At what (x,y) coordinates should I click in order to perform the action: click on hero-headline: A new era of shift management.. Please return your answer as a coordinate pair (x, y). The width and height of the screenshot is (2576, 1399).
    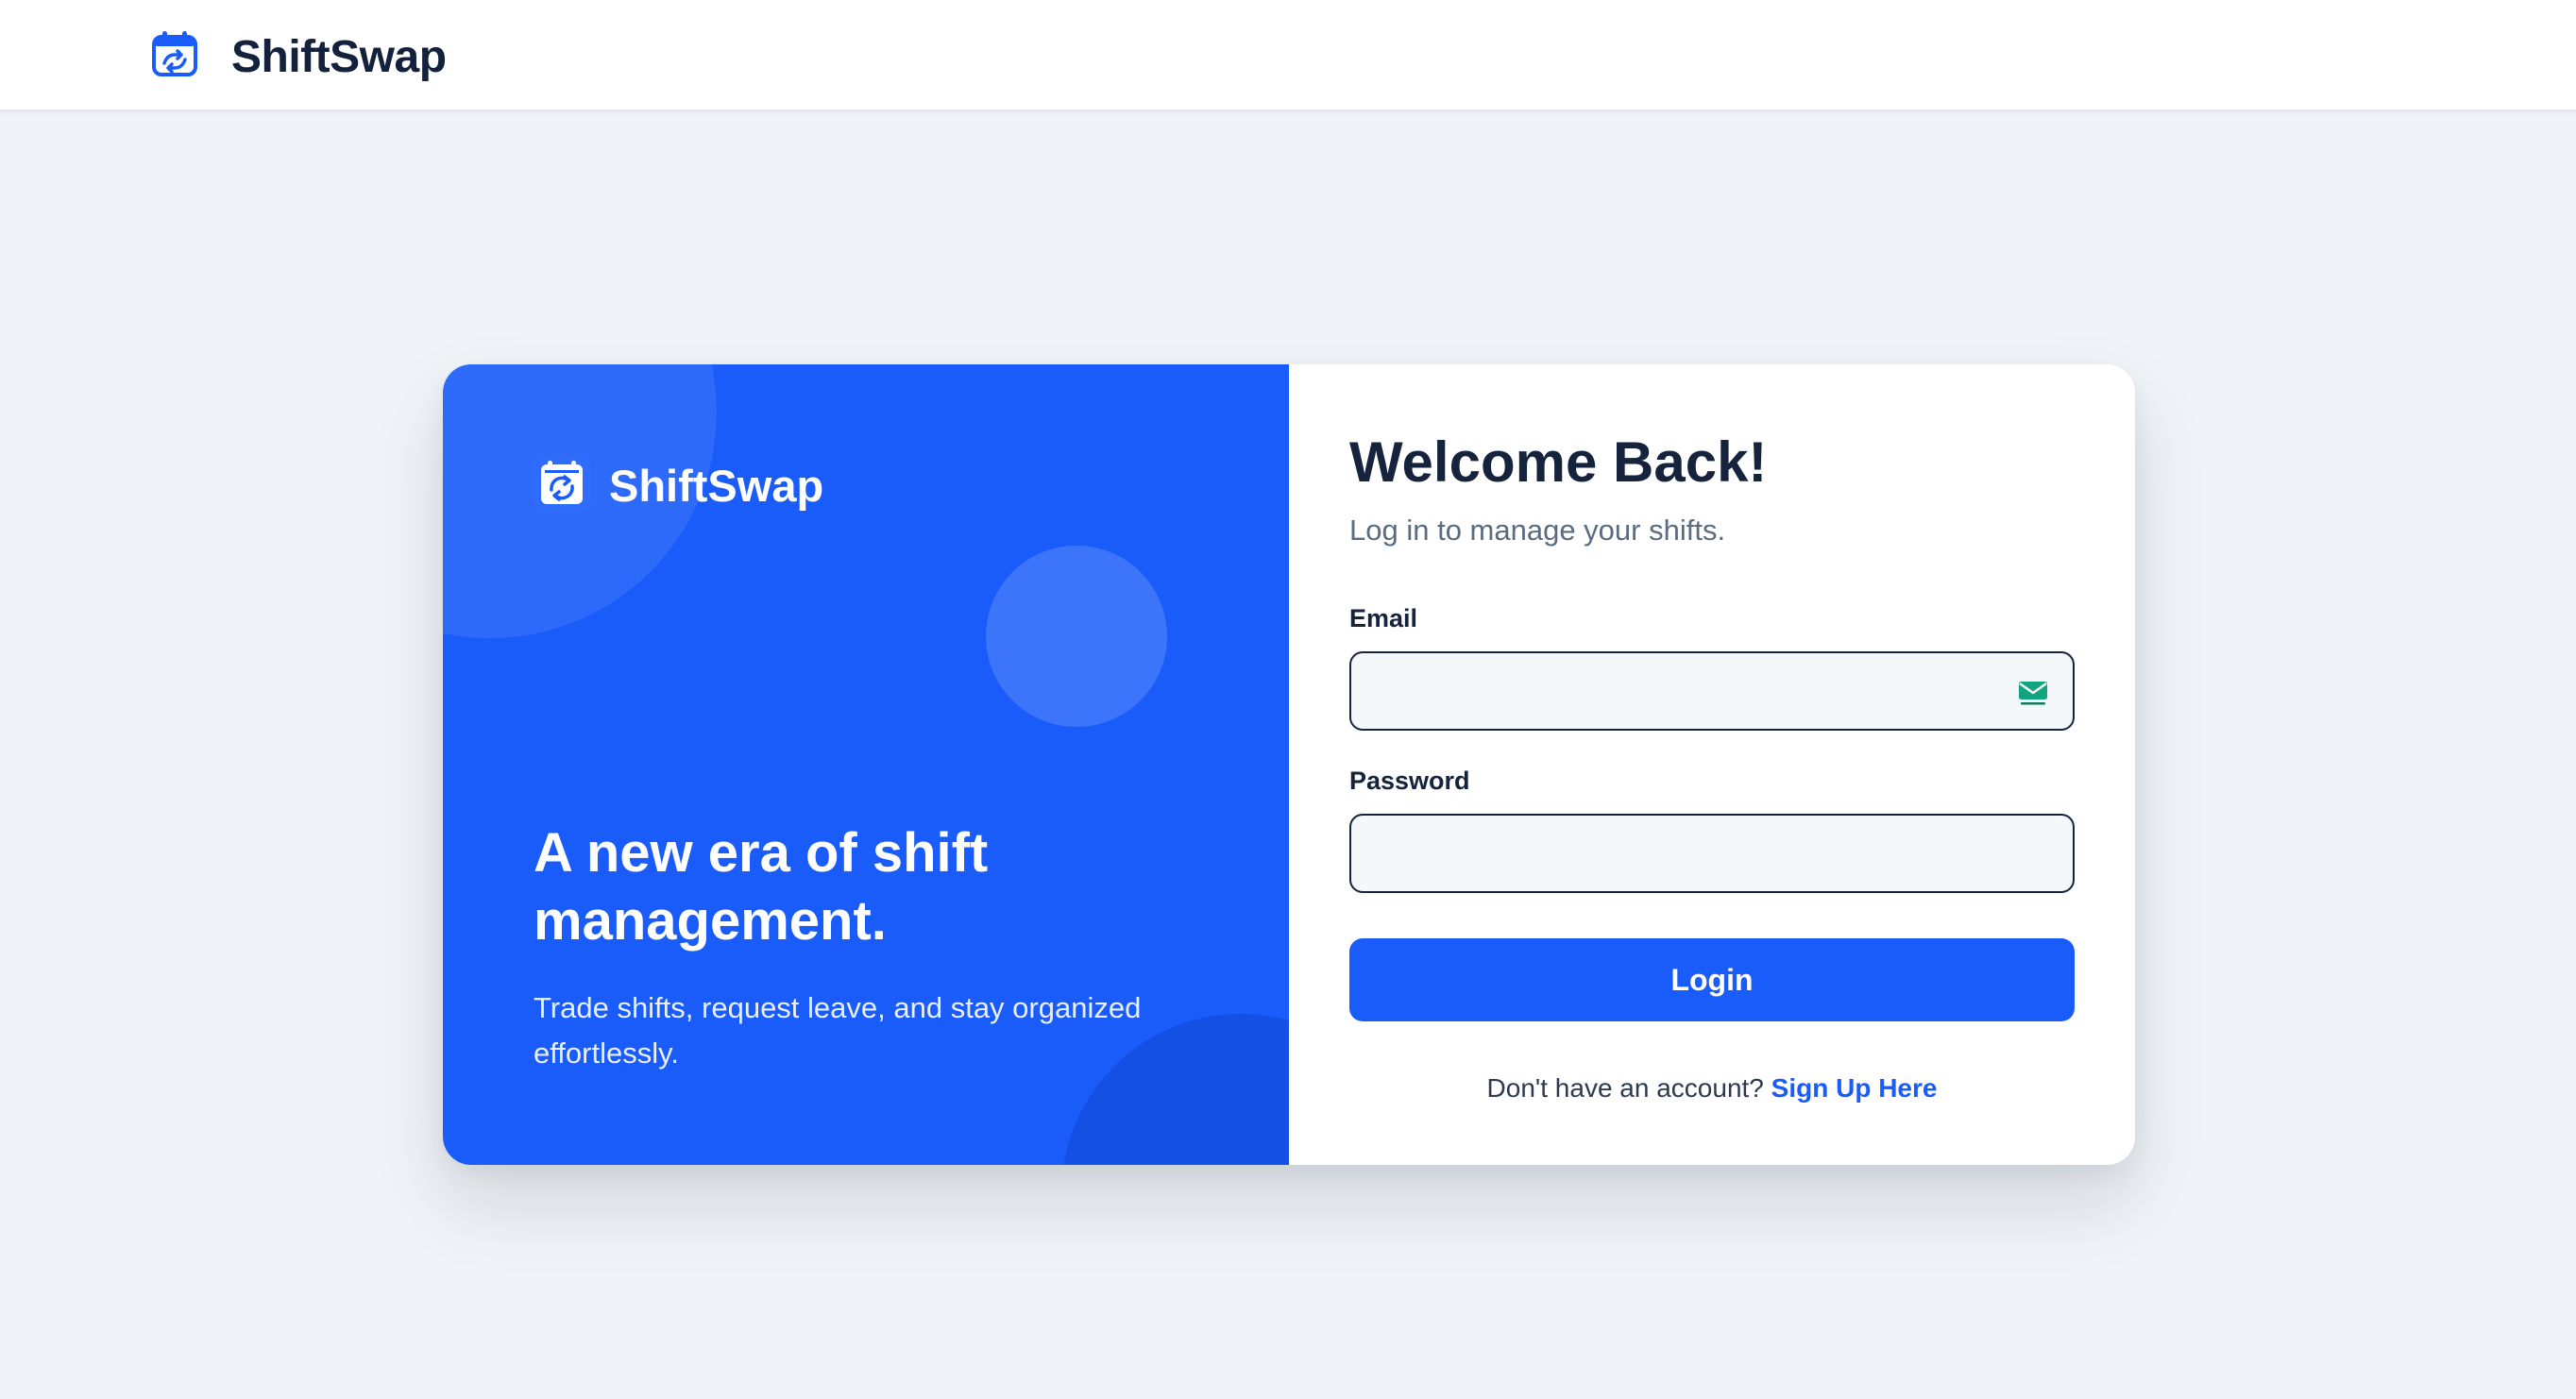
    Looking at the image, I should click on (761, 887).